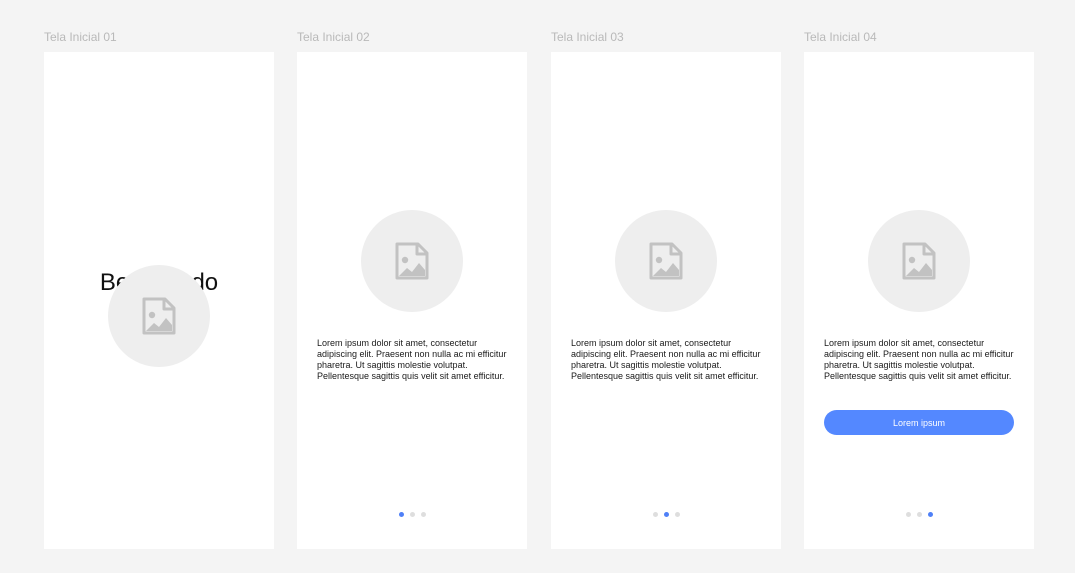 The height and width of the screenshot is (573, 1075). Describe the element at coordinates (919, 422) in the screenshot. I see `lorem-ipsum-button: Lorem ipsum` at that location.